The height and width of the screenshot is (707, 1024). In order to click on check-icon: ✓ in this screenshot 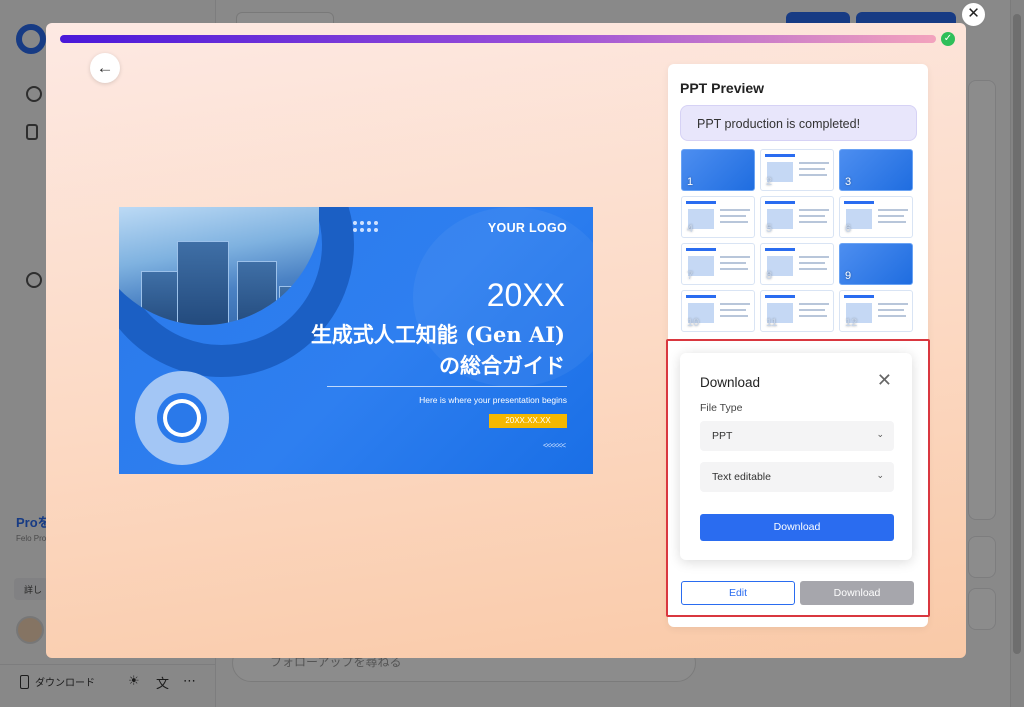, I will do `click(948, 39)`.